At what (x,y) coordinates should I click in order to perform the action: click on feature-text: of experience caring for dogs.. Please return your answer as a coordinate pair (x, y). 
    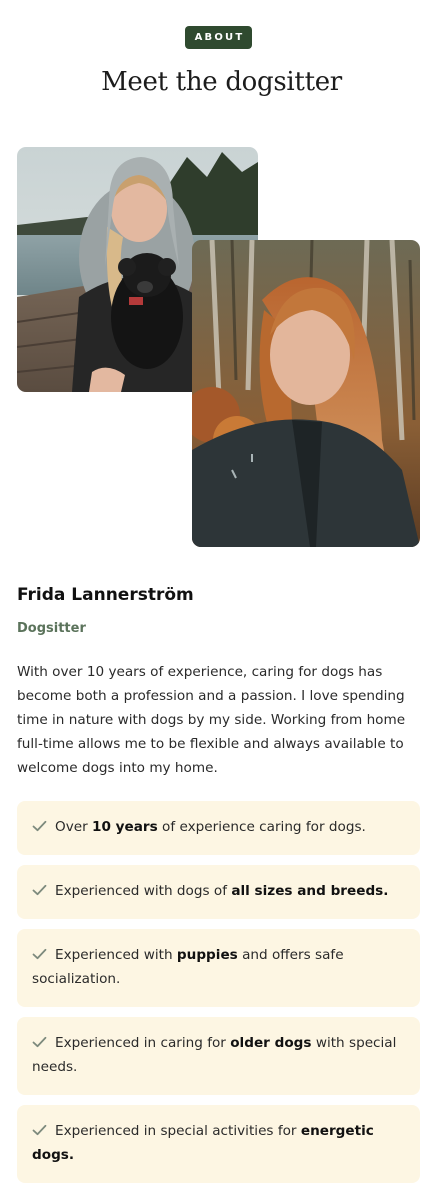
    Looking at the image, I should click on (261, 827).